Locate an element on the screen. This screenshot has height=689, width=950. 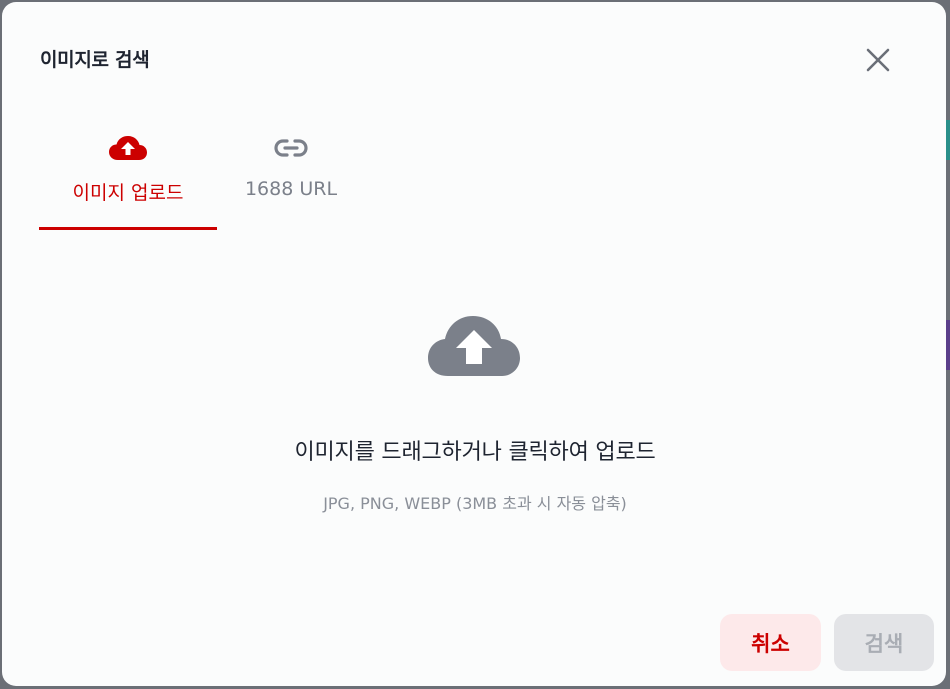
close-icon is located at coordinates (878, 60).